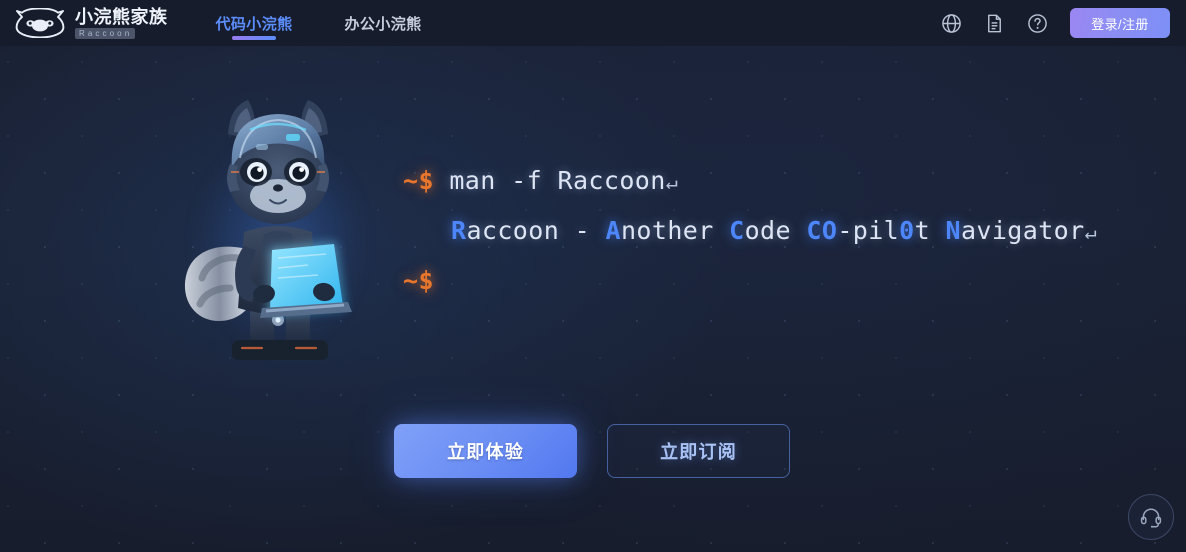 The width and height of the screenshot is (1186, 552). I want to click on main-navigation: 代码小浣熊 办公小浣熊, so click(319, 23).